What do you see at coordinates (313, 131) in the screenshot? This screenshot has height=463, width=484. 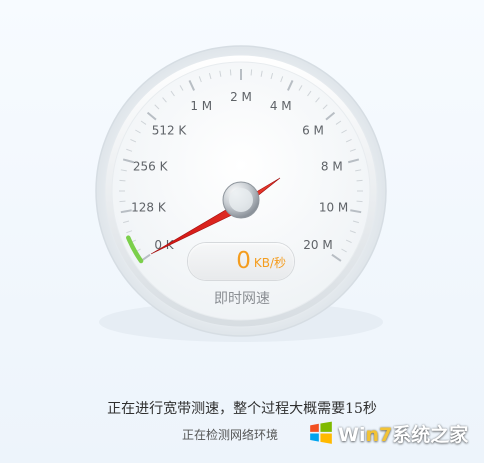 I see `gauge-label: 6 M` at bounding box center [313, 131].